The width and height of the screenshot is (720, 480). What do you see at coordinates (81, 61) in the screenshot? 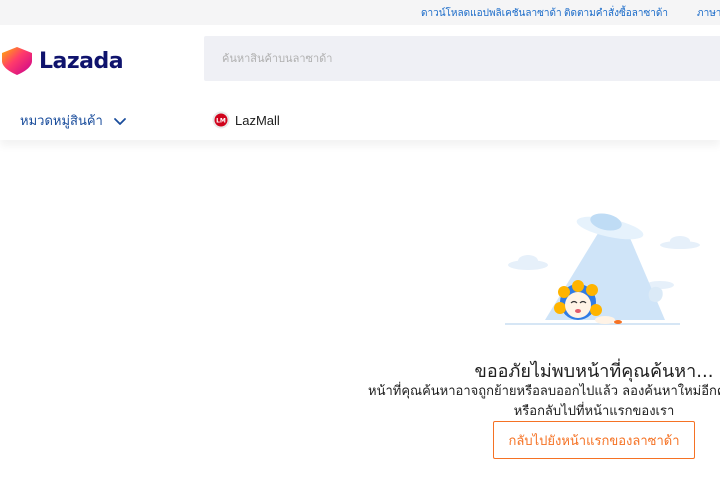
I see `logo-text: Lazada` at bounding box center [81, 61].